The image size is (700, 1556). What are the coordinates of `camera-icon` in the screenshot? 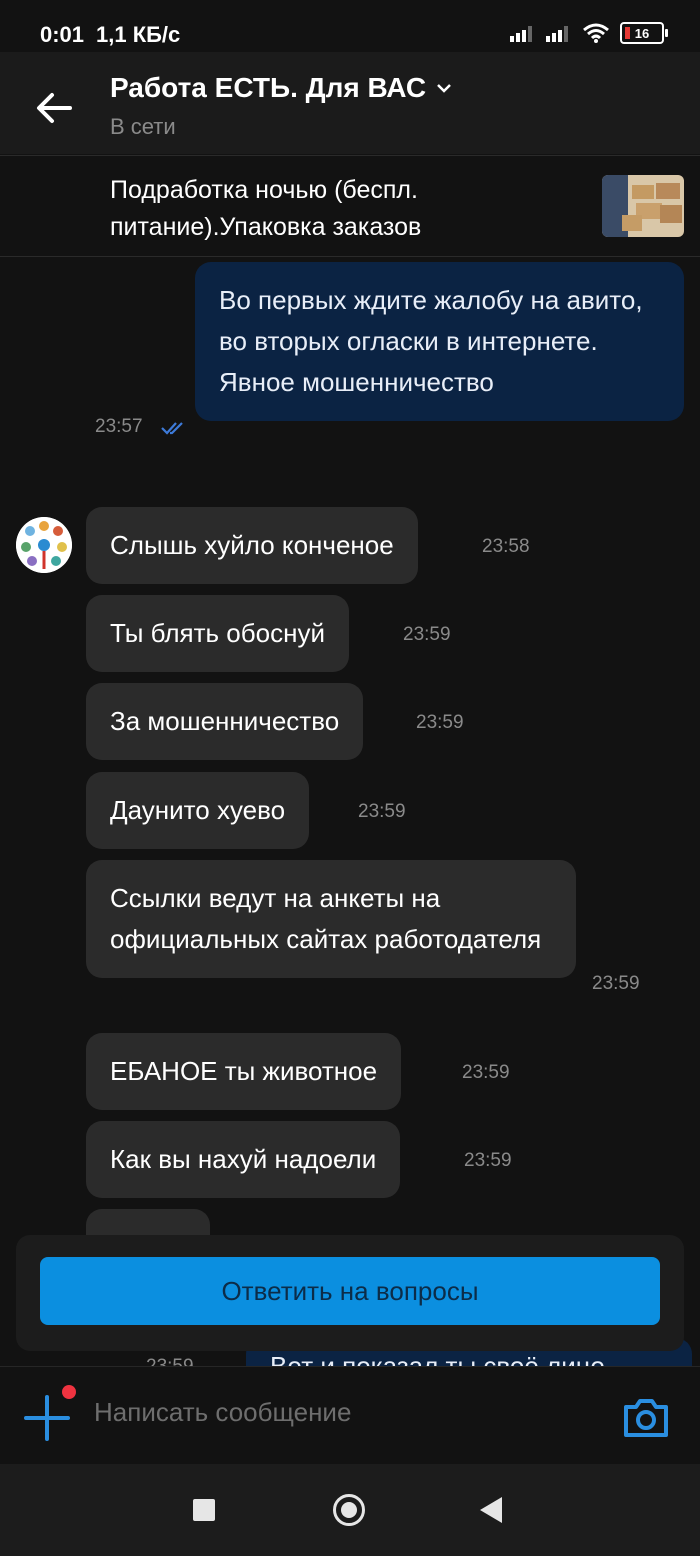 It's located at (646, 1417).